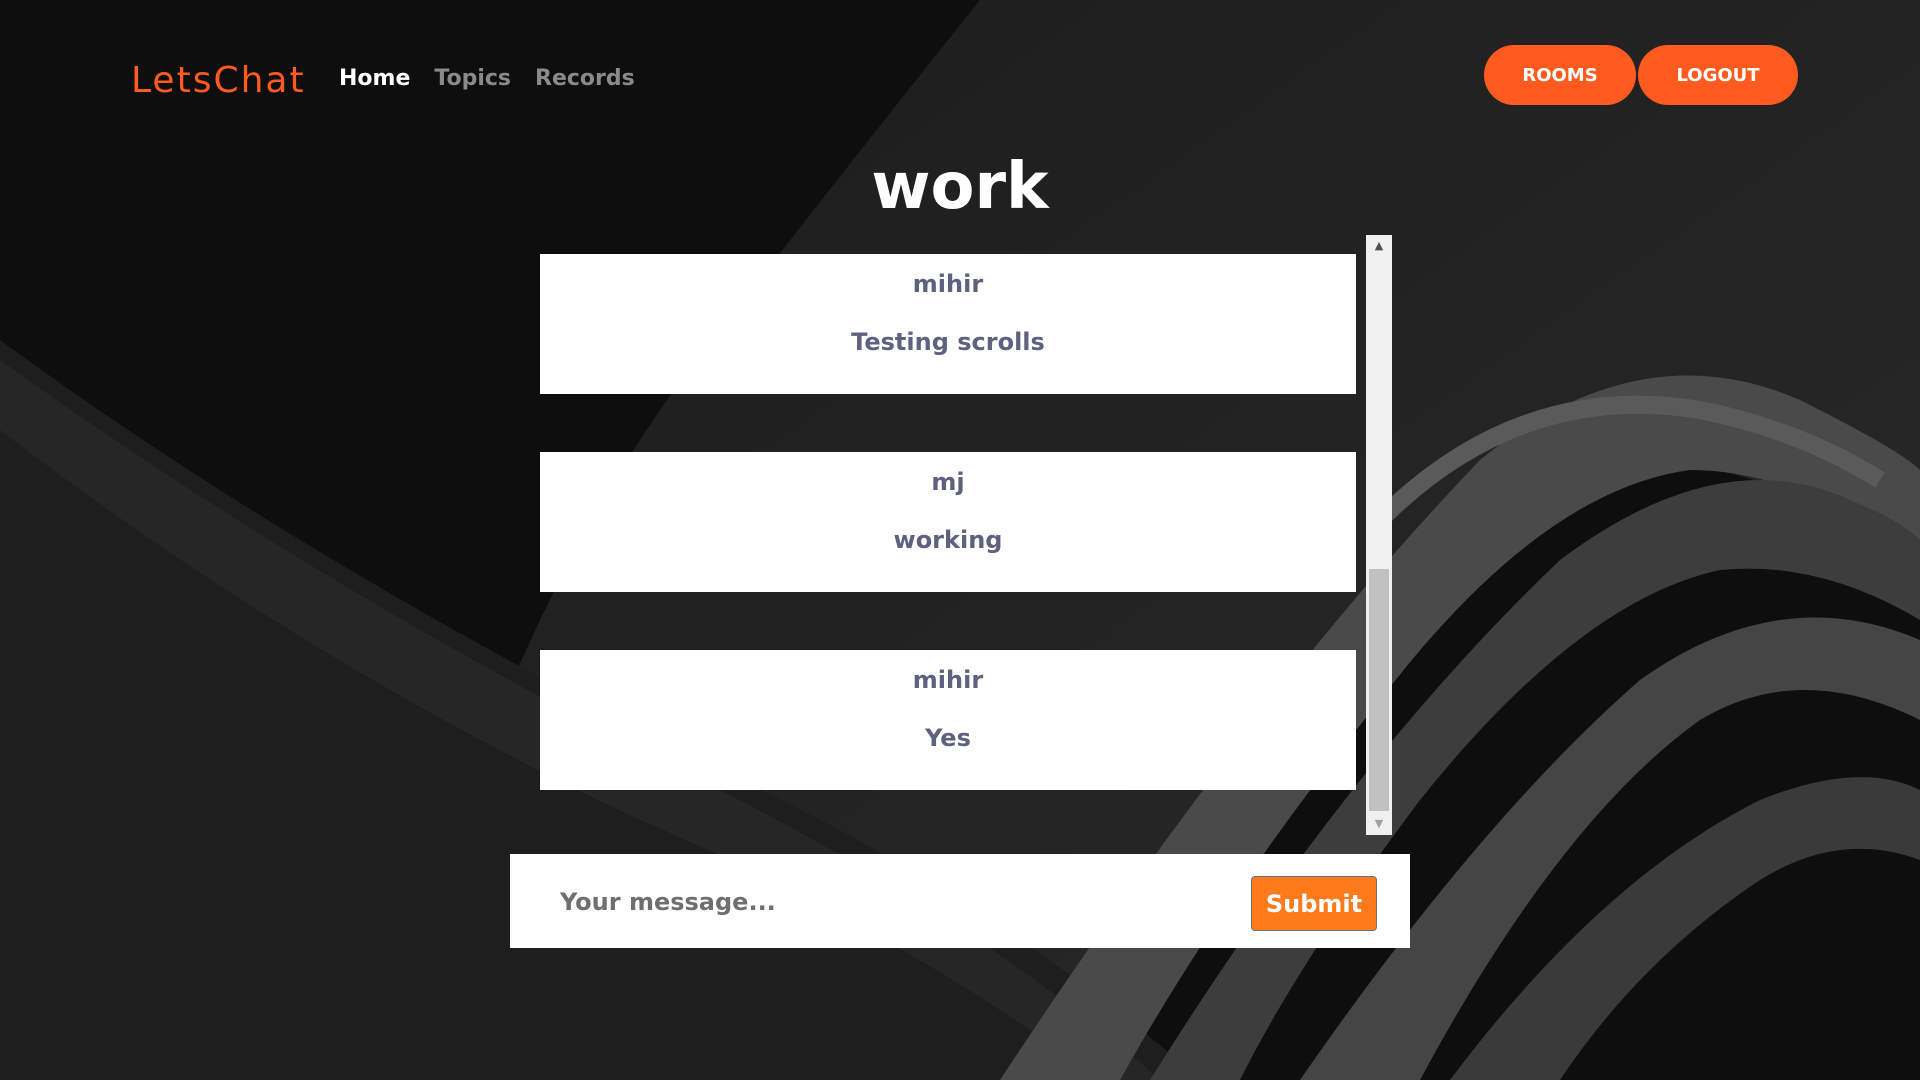  I want to click on nav-link-home: Home, so click(374, 78).